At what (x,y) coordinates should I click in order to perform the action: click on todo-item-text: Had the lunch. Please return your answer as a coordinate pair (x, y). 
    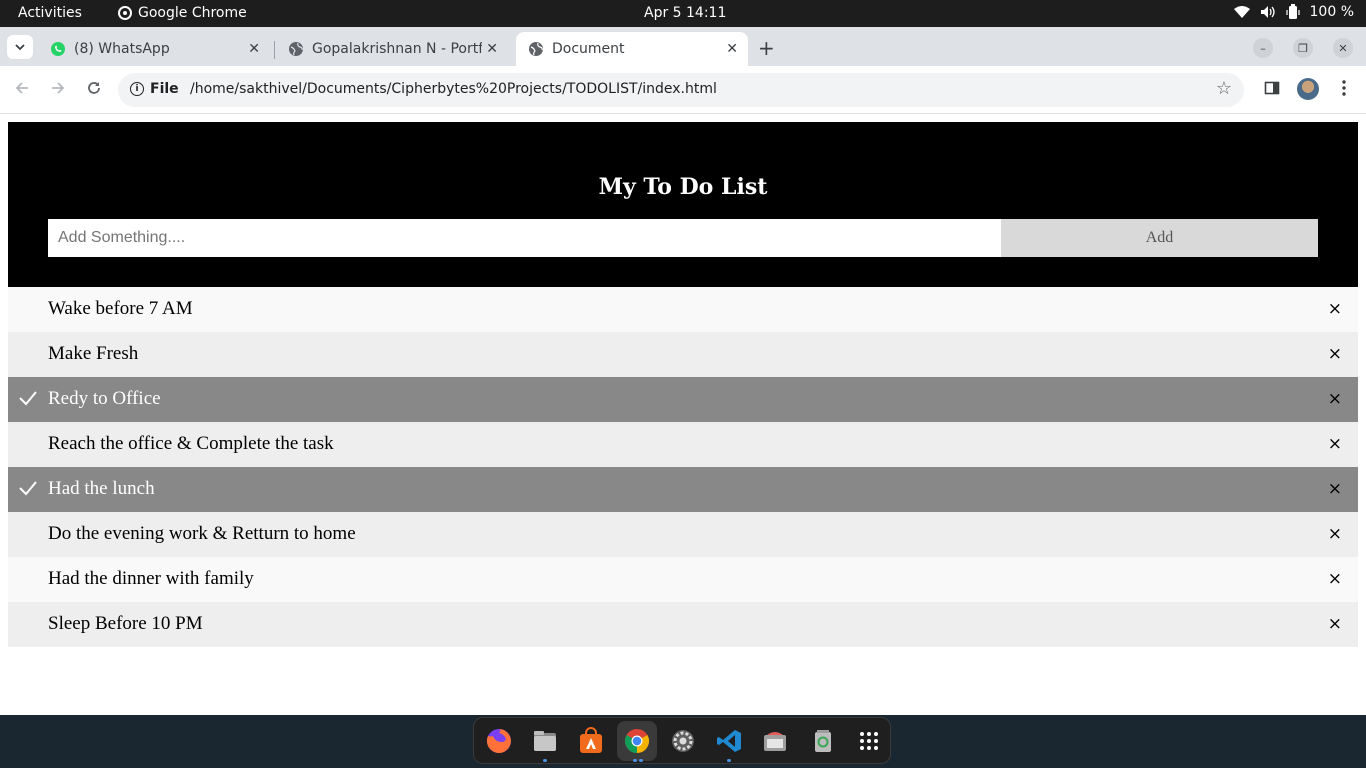
    Looking at the image, I should click on (101, 488).